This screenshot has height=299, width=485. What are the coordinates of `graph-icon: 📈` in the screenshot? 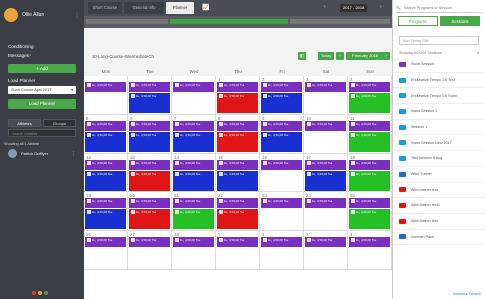 It's located at (205, 7).